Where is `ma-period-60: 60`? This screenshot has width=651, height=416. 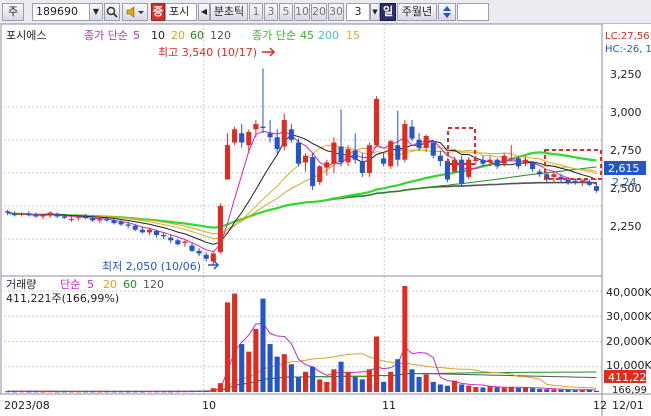 ma-period-60: 60 is located at coordinates (197, 35).